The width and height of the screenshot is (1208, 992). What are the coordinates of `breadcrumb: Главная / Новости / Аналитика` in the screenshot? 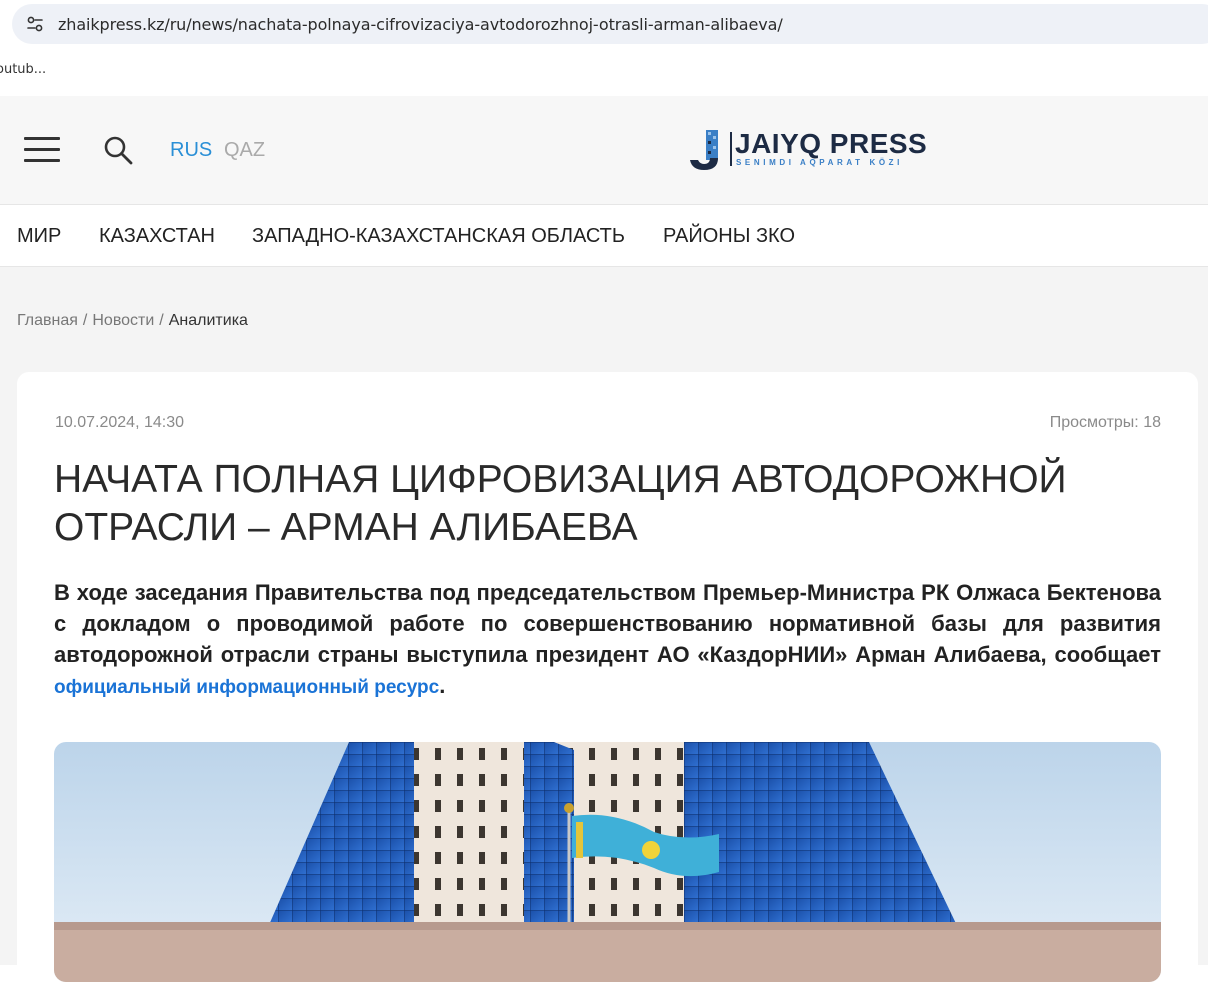 It's located at (132, 321).